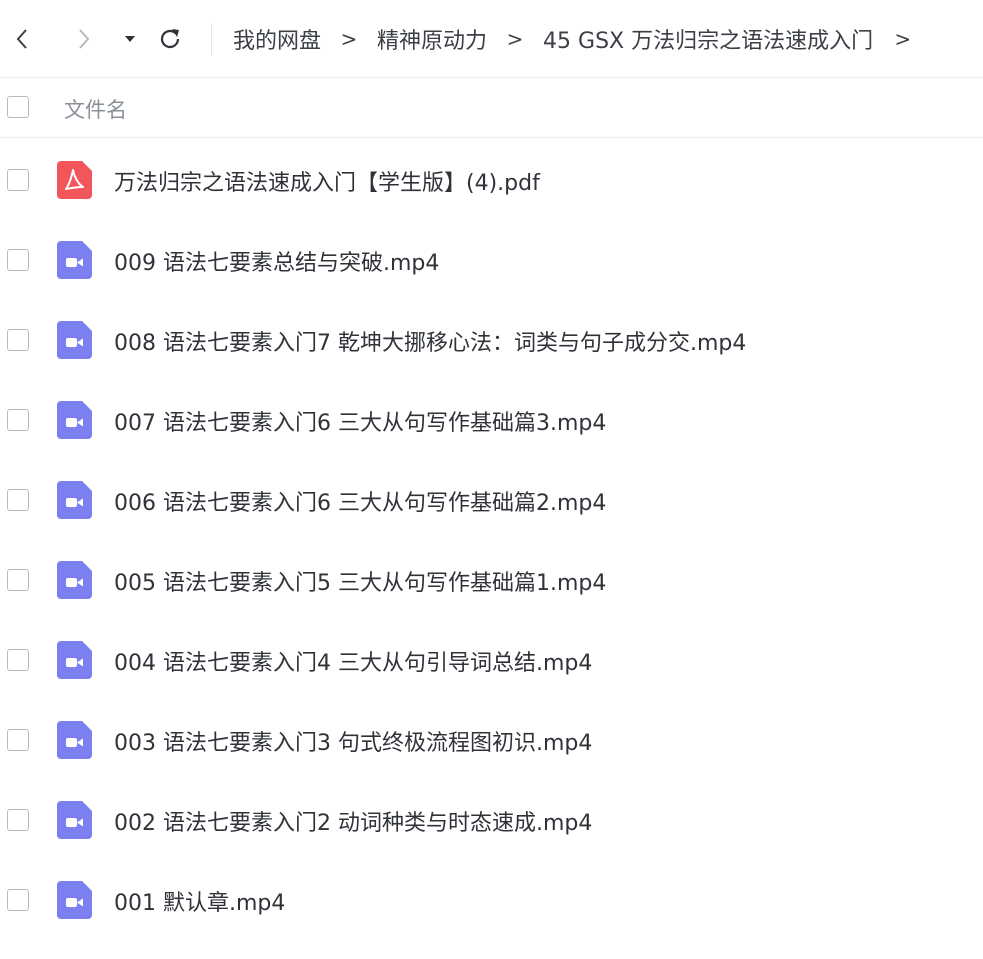 Image resolution: width=983 pixels, height=959 pixels. What do you see at coordinates (353, 741) in the screenshot?
I see `file-name: 003 语法七要素入门3 句式终极流程图初识.mp4` at bounding box center [353, 741].